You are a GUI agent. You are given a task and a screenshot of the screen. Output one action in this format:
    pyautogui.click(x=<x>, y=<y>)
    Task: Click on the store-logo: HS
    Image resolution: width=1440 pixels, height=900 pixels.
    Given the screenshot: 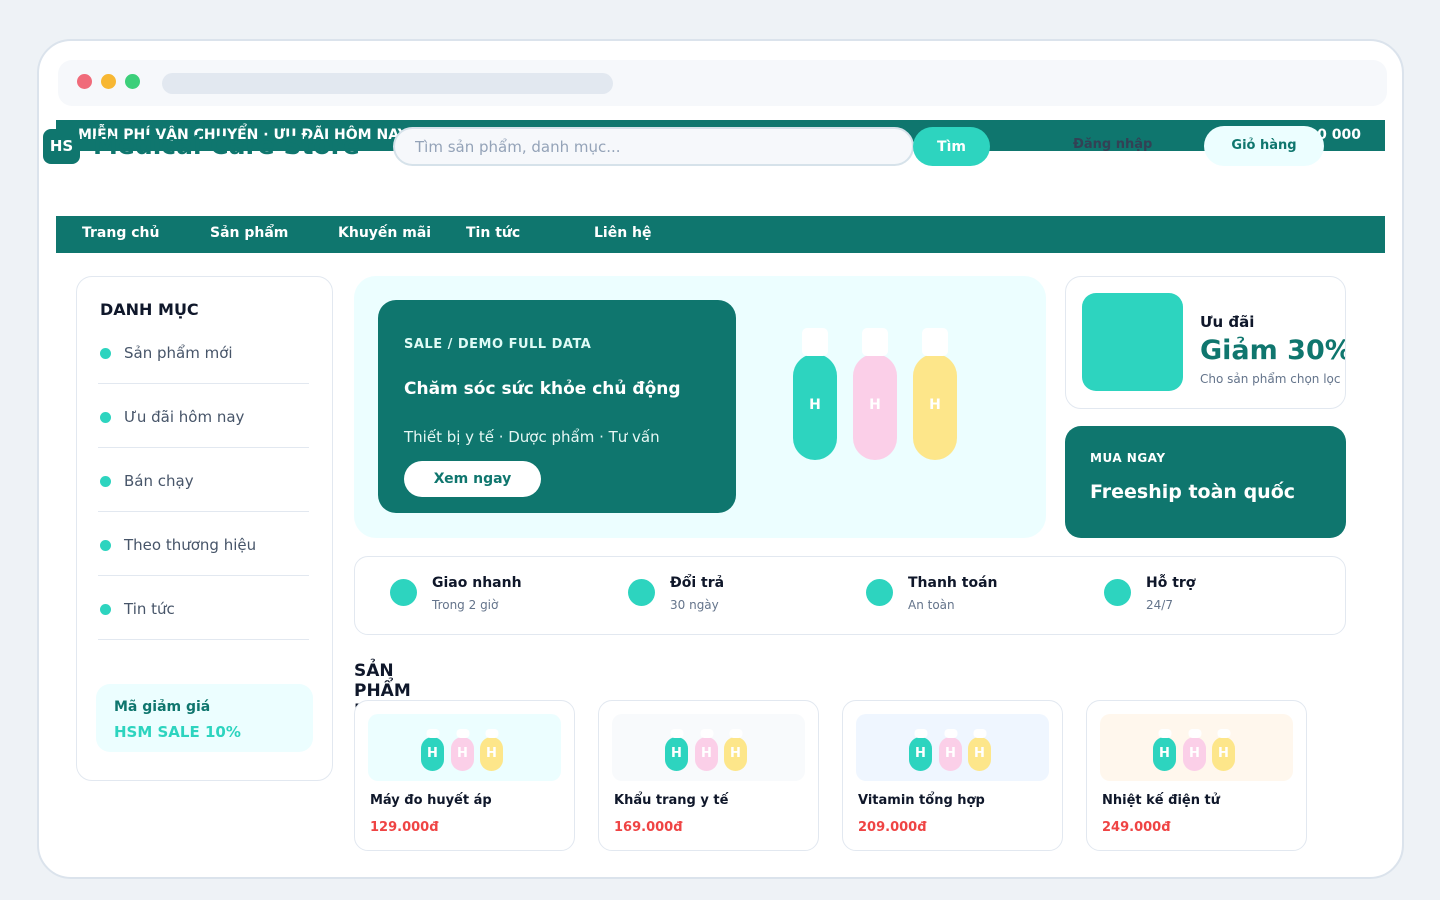 What is the action you would take?
    pyautogui.click(x=61, y=146)
    